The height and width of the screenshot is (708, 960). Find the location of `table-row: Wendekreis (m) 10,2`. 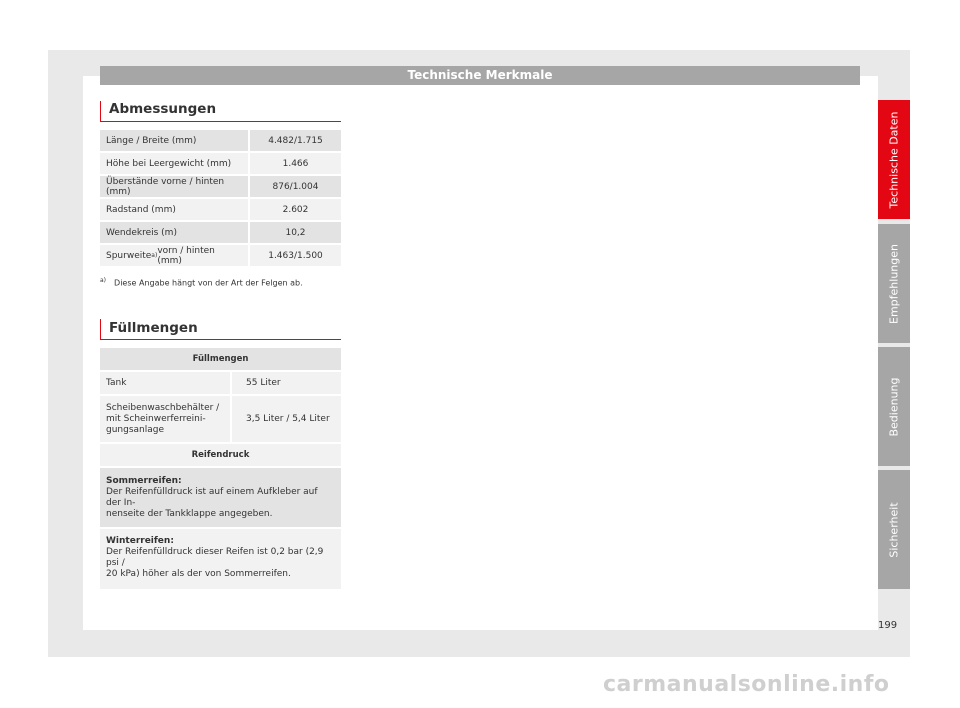

table-row: Wendekreis (m) 10,2 is located at coordinates (220, 233).